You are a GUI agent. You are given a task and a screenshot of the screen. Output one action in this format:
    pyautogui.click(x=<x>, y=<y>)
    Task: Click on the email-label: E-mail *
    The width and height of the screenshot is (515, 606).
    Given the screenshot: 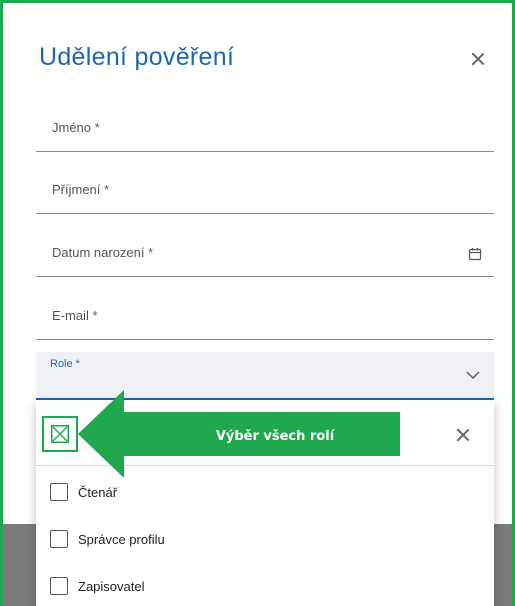 What is the action you would take?
    pyautogui.click(x=75, y=315)
    